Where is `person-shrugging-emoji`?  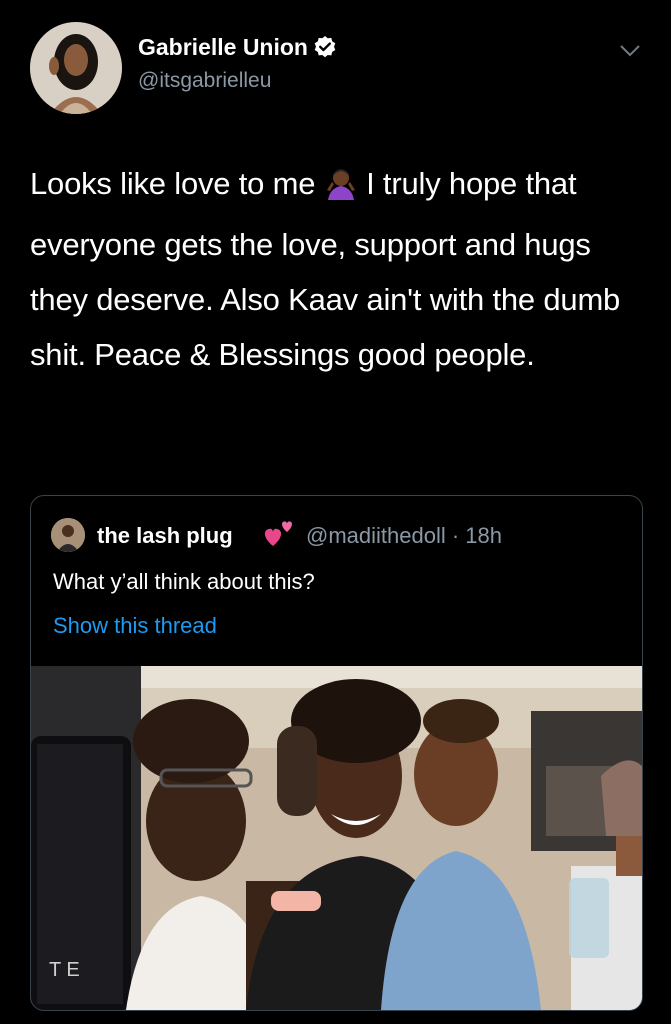 person-shrugging-emoji is located at coordinates (341, 189).